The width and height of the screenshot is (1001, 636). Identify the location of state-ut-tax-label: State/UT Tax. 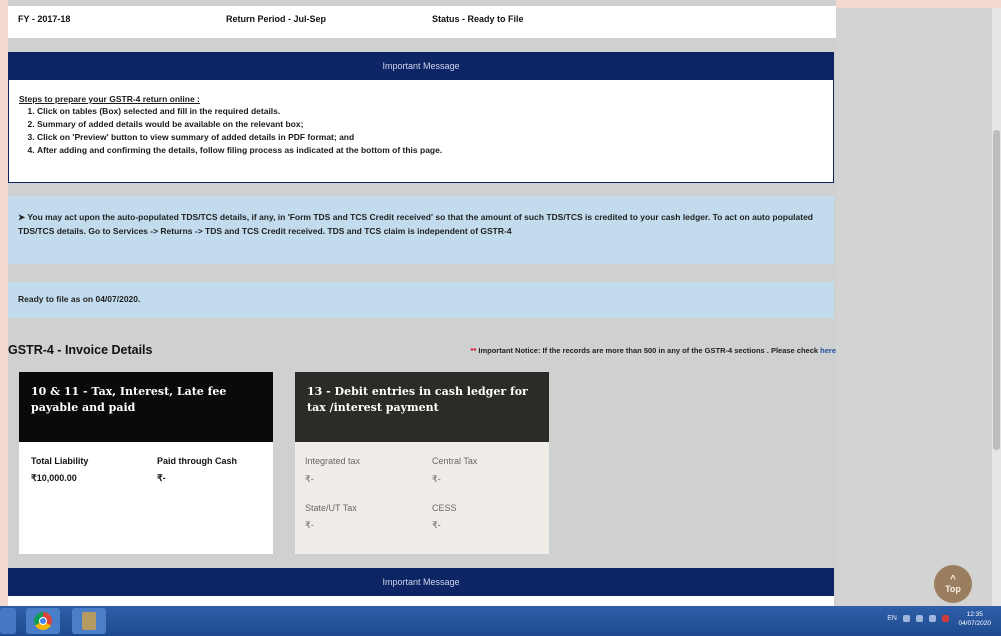
(331, 508).